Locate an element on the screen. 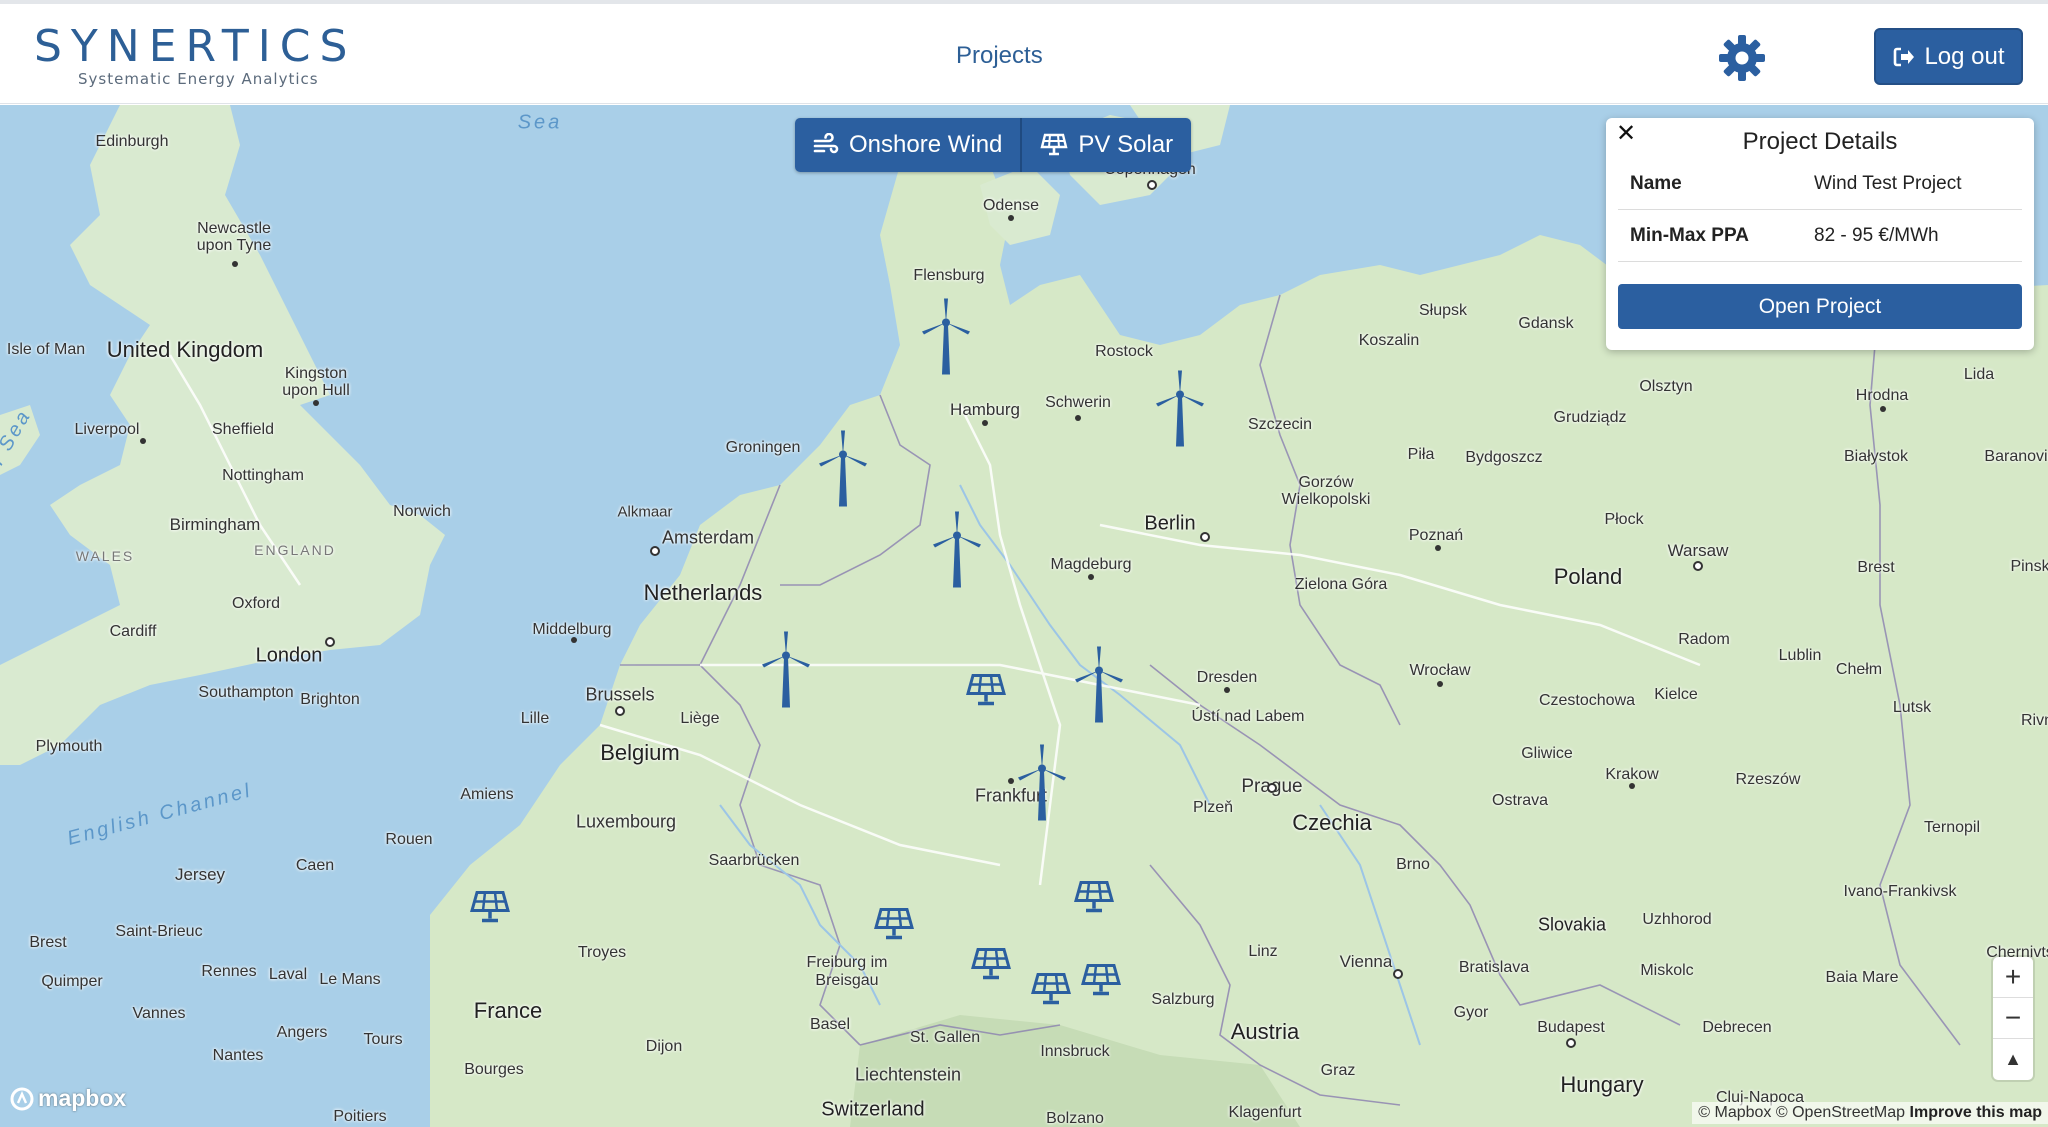 This screenshot has width=2048, height=1127. logo: SYNERTICS Systematic Energy Analytics is located at coordinates (199, 56).